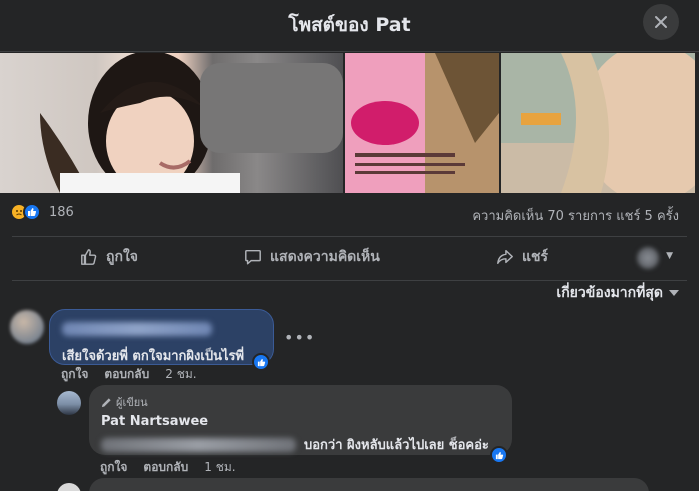 The height and width of the screenshot is (491, 699). I want to click on comment-bubble, so click(369, 484).